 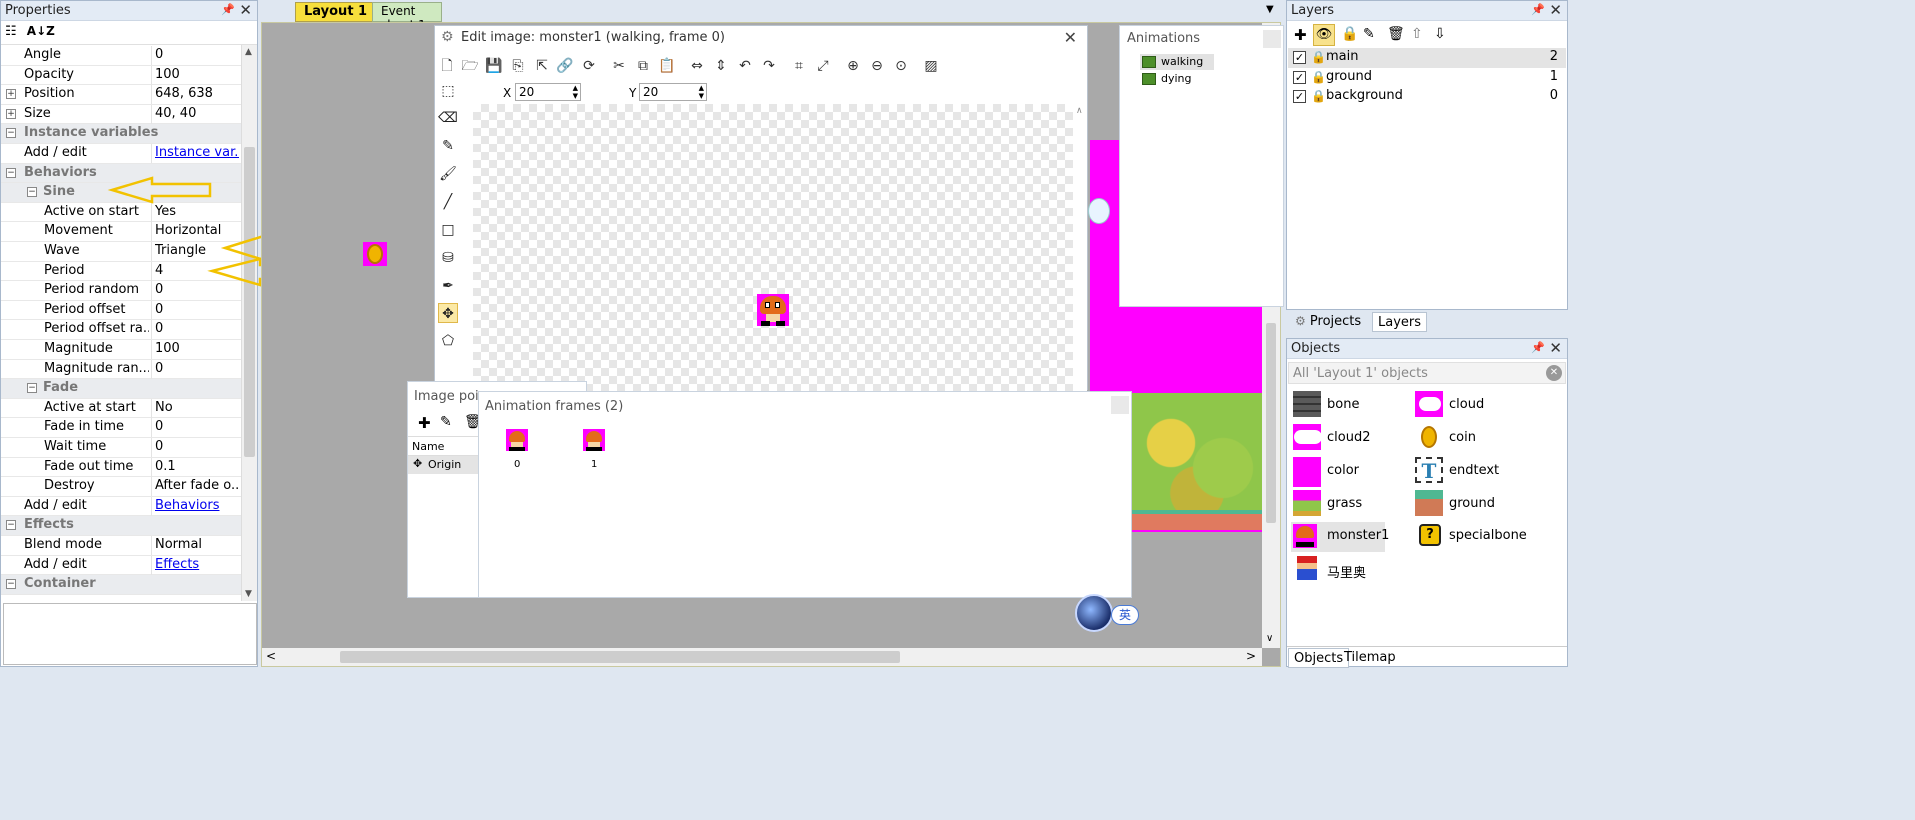 I want to click on property-value: No, so click(x=197, y=407).